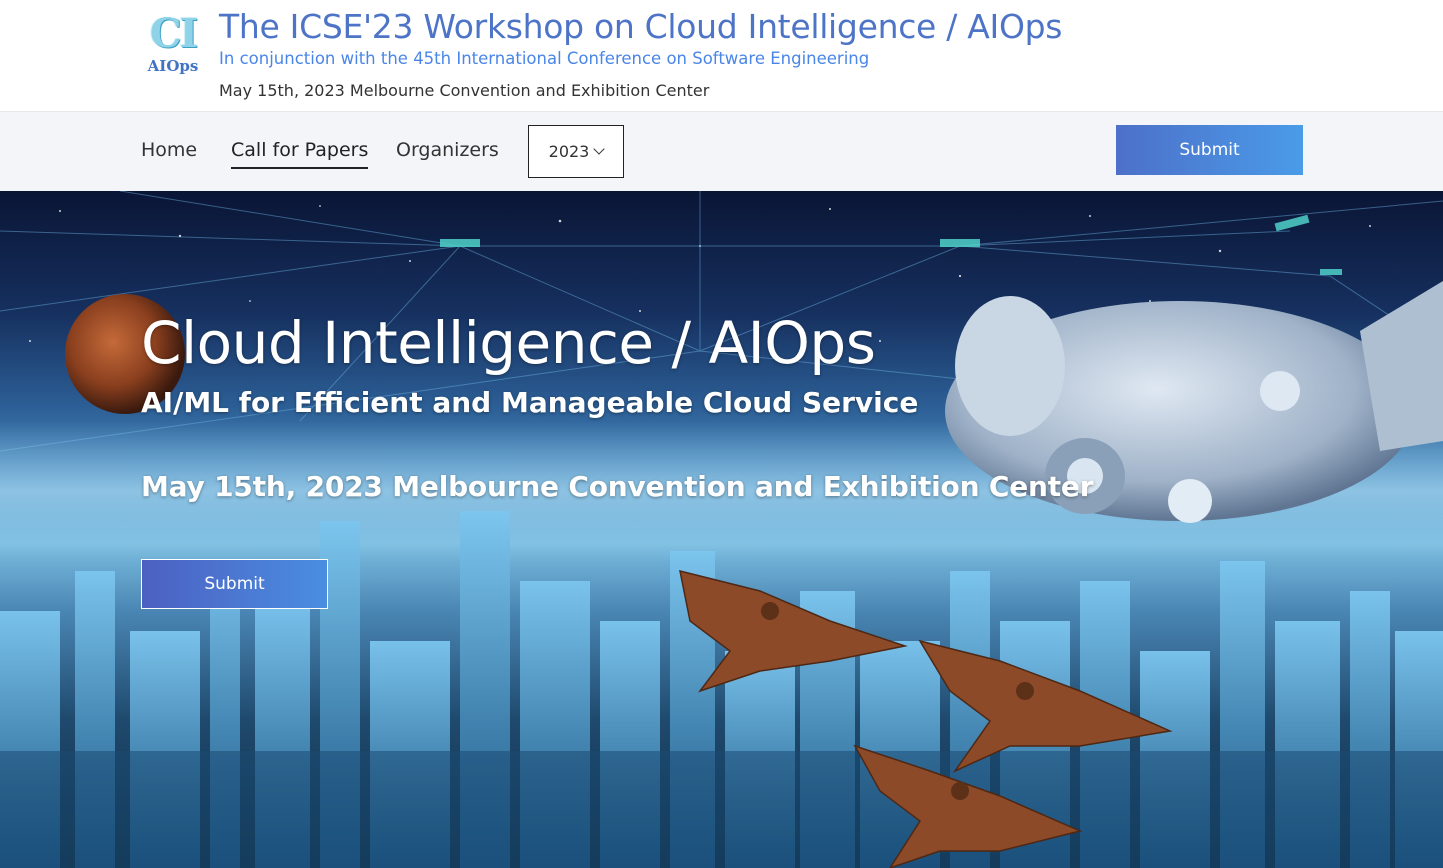 Image resolution: width=1443 pixels, height=868 pixels. Describe the element at coordinates (169, 150) in the screenshot. I see `nav-item-home: Home` at that location.